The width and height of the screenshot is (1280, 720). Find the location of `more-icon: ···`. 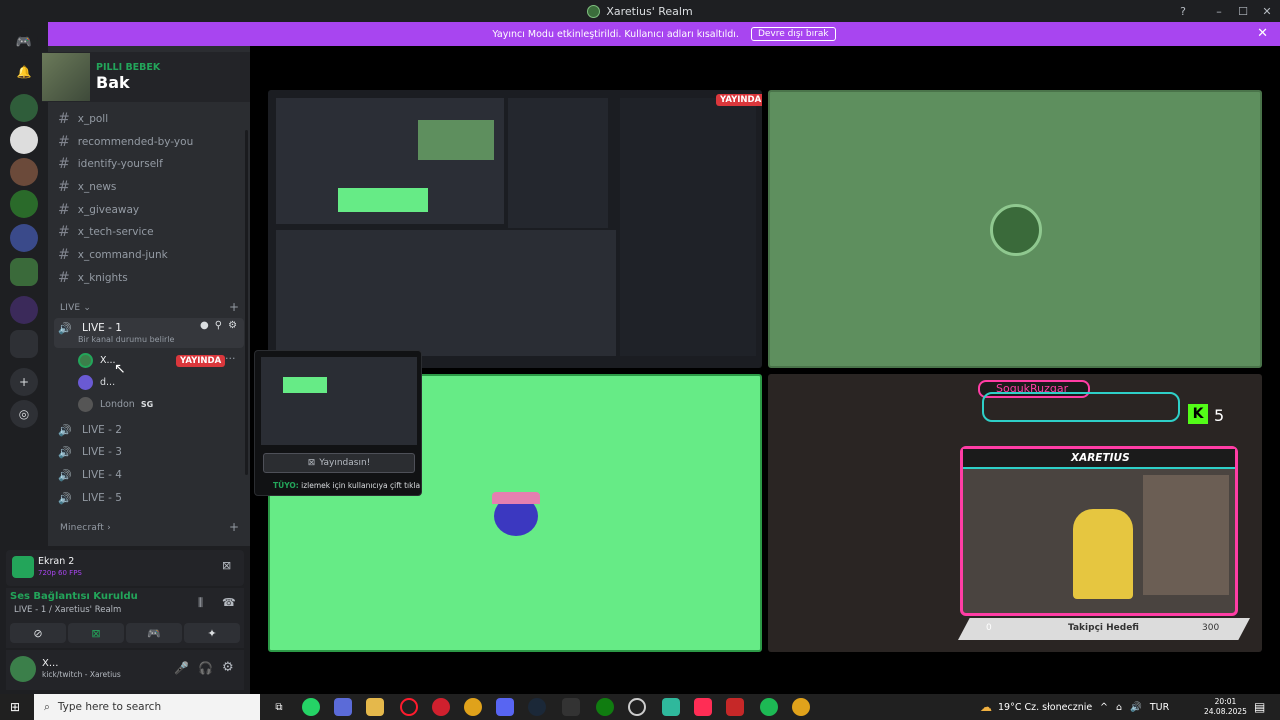

more-icon: ··· is located at coordinates (230, 358).